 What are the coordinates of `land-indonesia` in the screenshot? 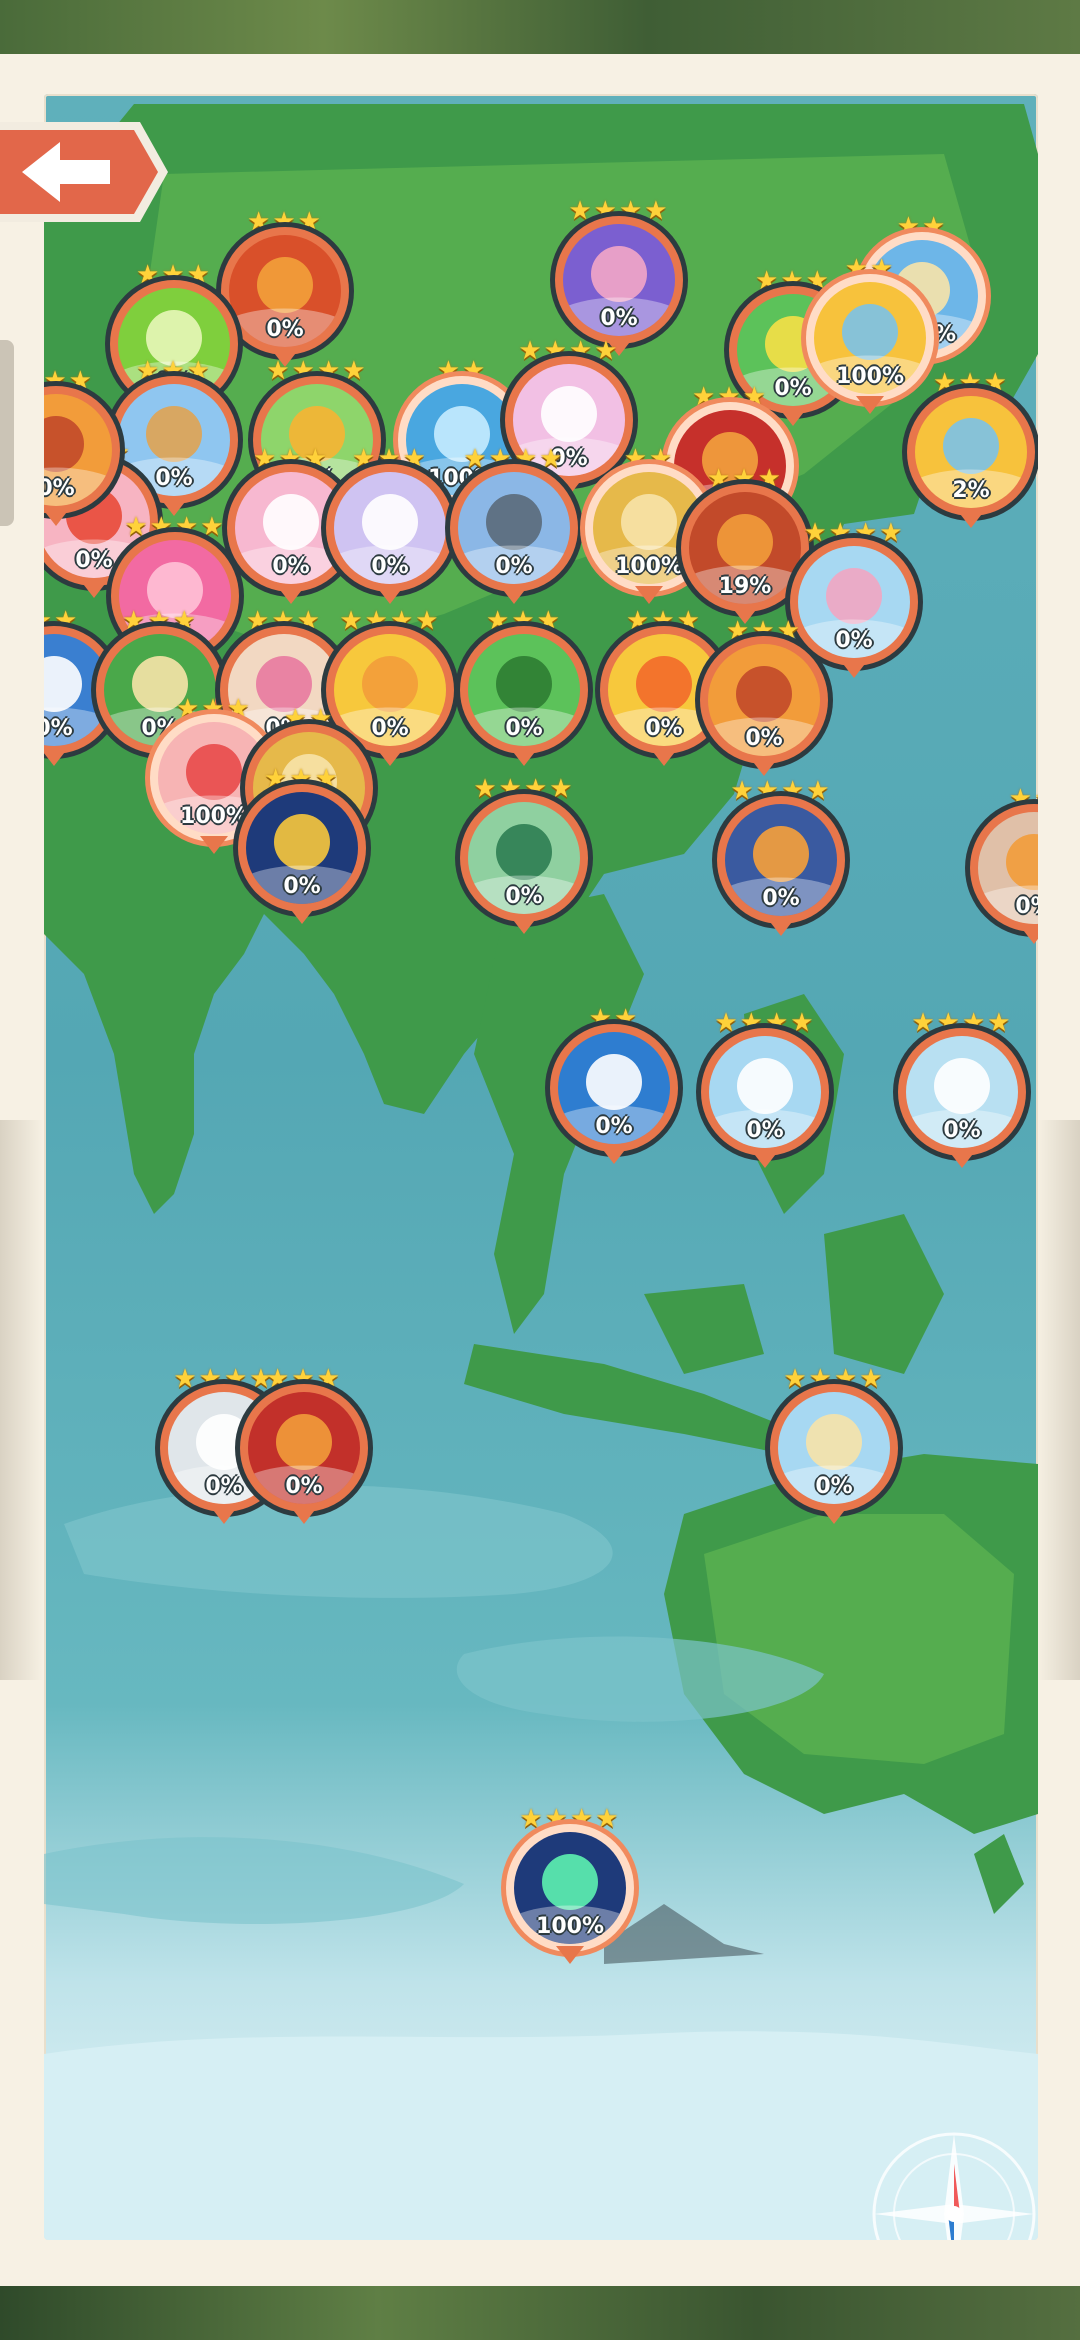 It's located at (634, 1399).